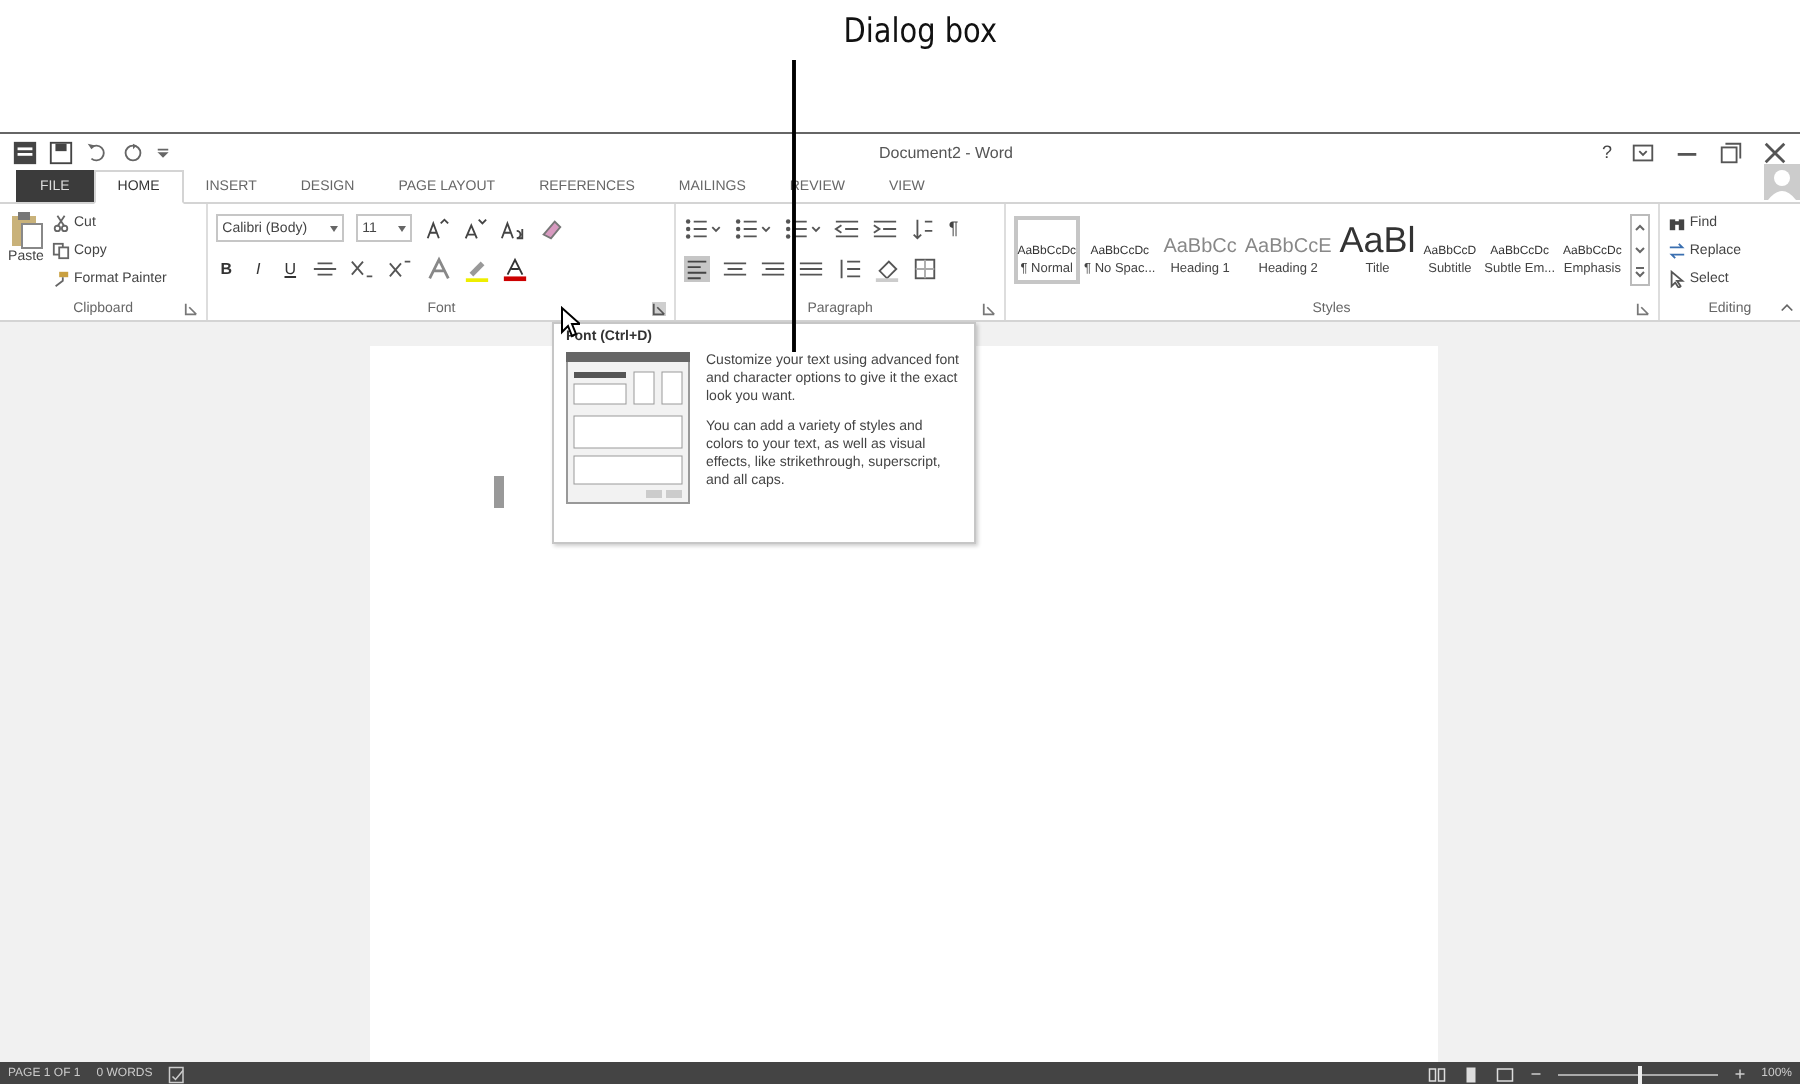 Image resolution: width=1800 pixels, height=1084 pixels. I want to click on restore-icon, so click(1731, 152).